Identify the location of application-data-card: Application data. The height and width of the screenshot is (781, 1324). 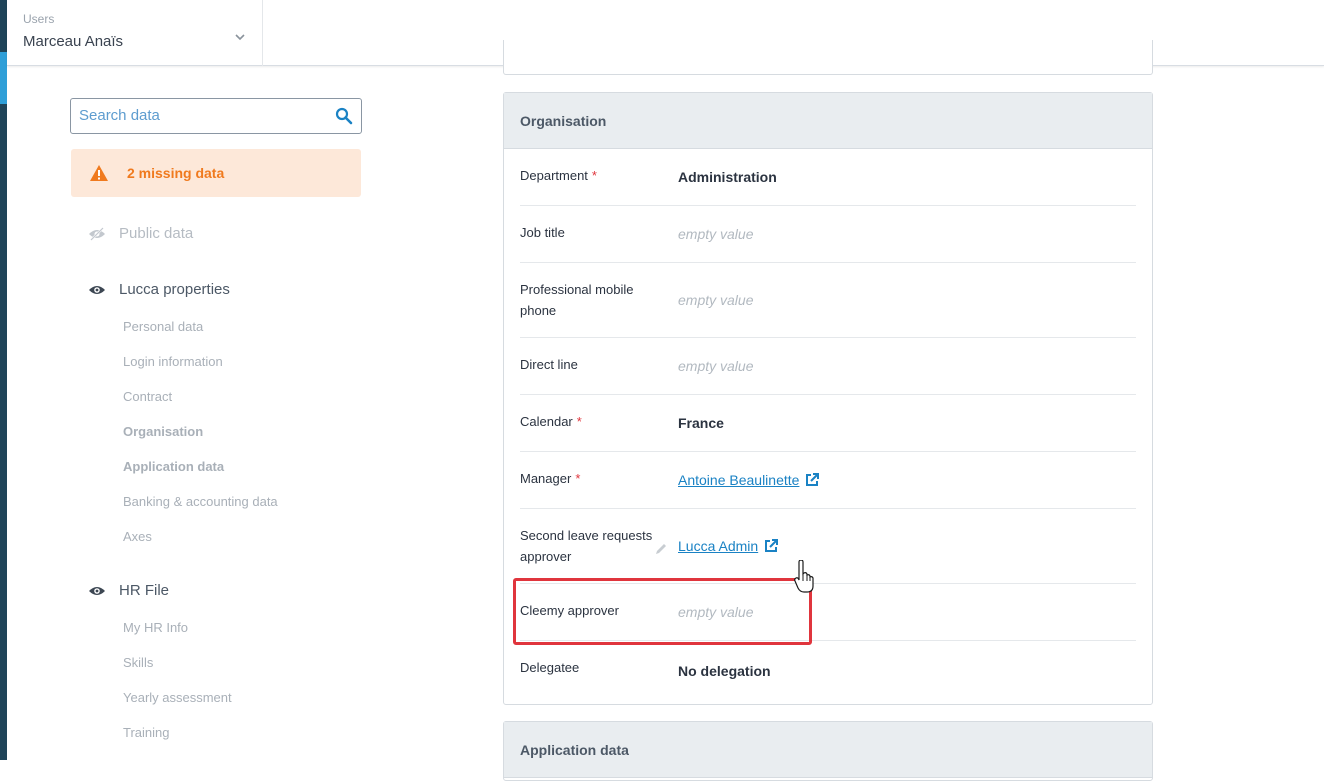
(828, 751).